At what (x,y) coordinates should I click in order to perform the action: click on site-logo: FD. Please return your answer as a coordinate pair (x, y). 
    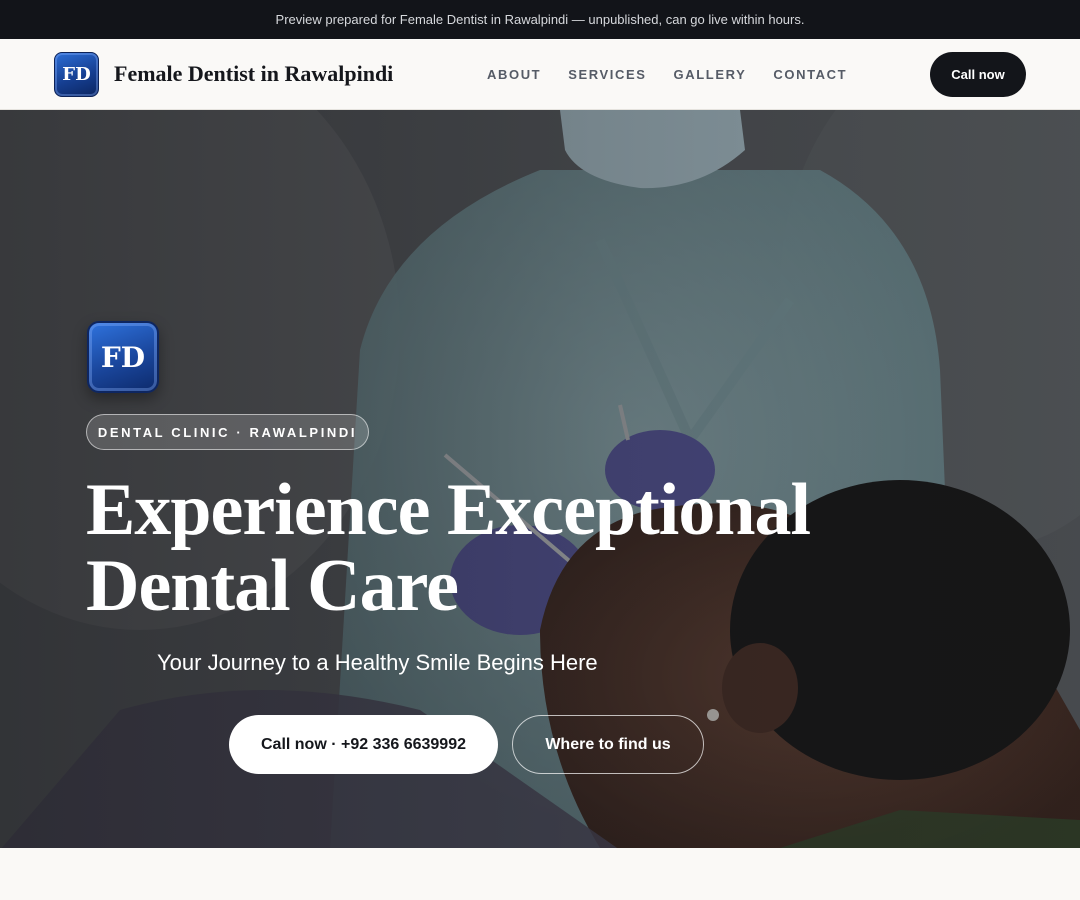
    Looking at the image, I should click on (76, 74).